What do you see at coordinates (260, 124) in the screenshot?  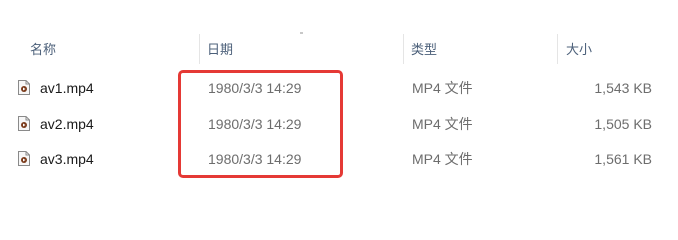 I see `date-highlight-annotation` at bounding box center [260, 124].